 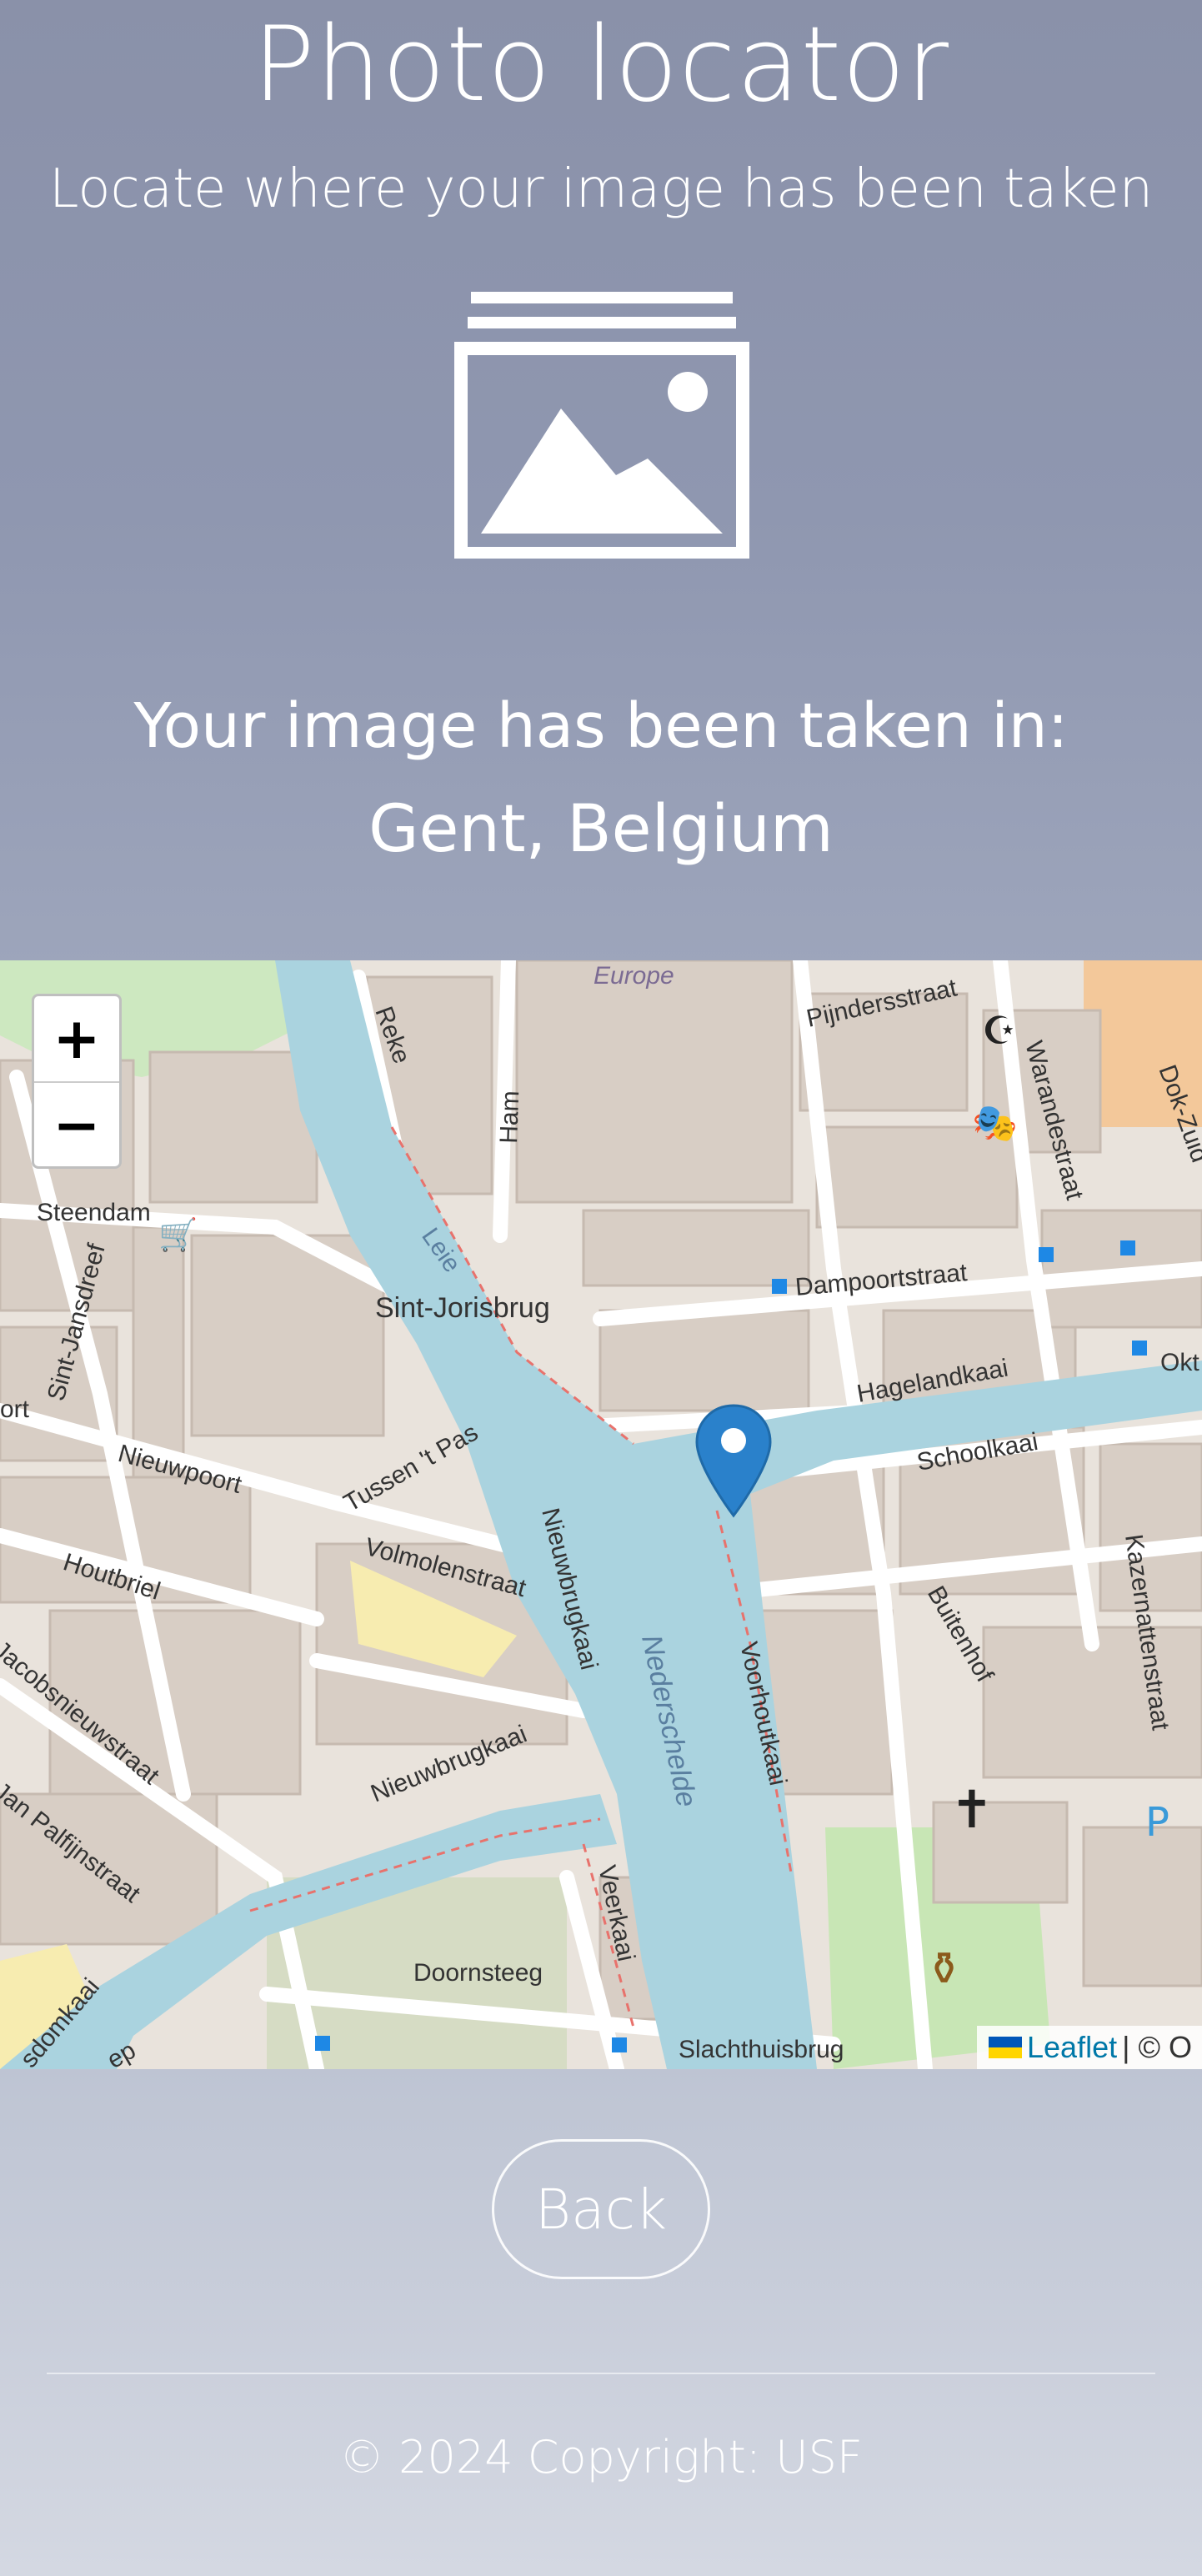 What do you see at coordinates (601, 65) in the screenshot?
I see `page-title: Photo locator` at bounding box center [601, 65].